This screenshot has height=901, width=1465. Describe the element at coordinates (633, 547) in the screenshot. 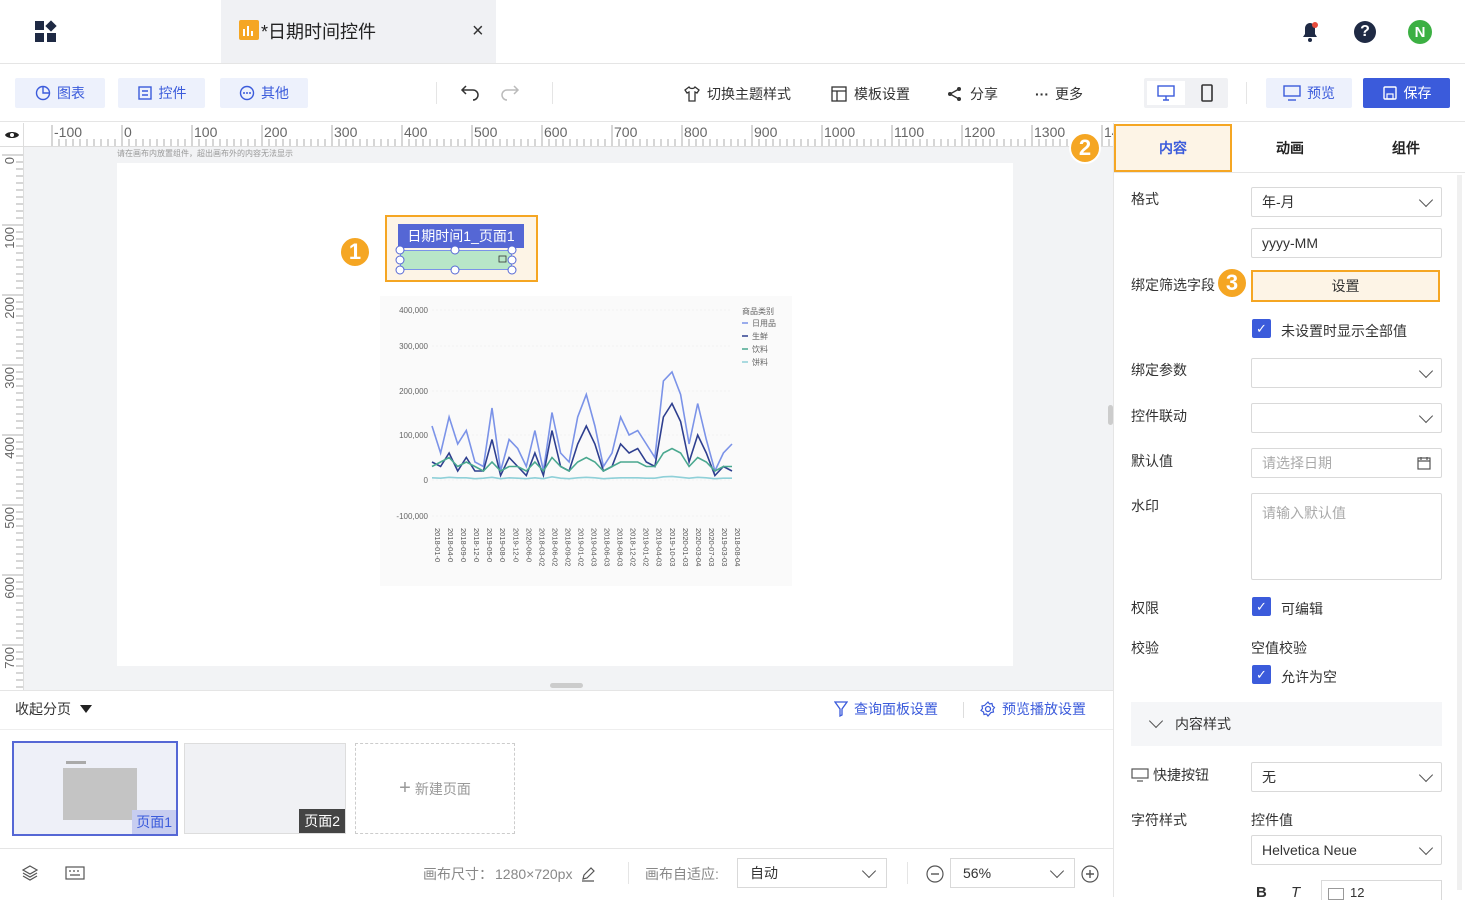

I see `x-tick-label: 2018-12-02` at that location.